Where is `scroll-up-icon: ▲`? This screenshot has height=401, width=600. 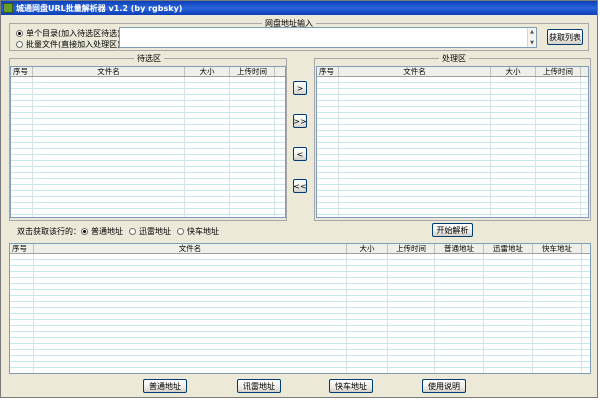
scroll-up-icon: ▲ is located at coordinates (532, 32).